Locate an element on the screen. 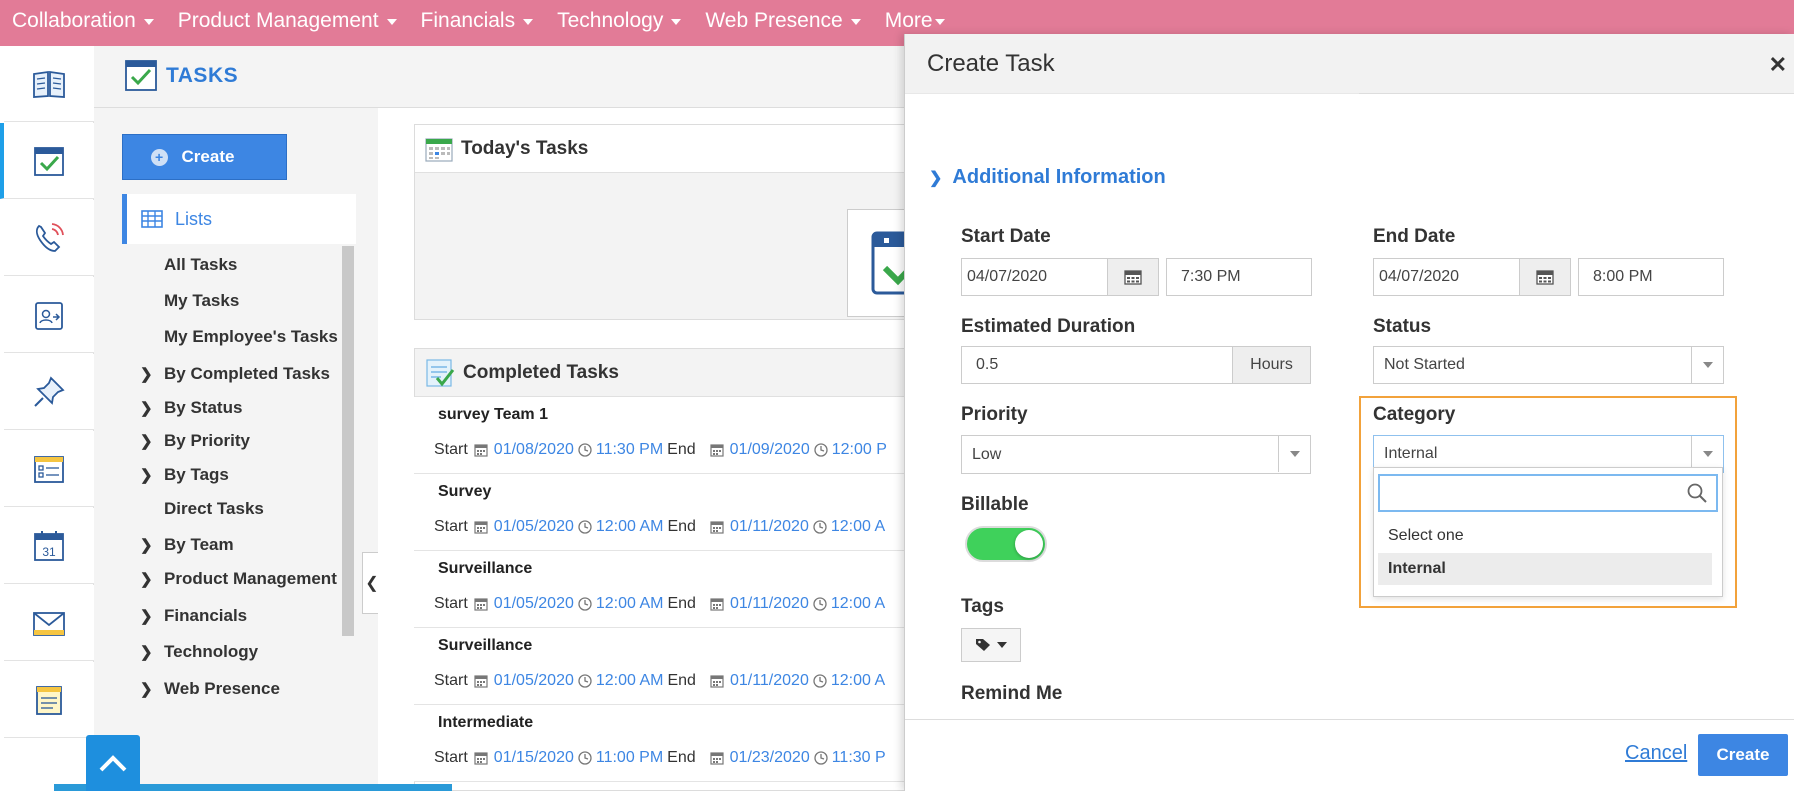 This screenshot has width=1794, height=791. mail-icon is located at coordinates (49, 623).